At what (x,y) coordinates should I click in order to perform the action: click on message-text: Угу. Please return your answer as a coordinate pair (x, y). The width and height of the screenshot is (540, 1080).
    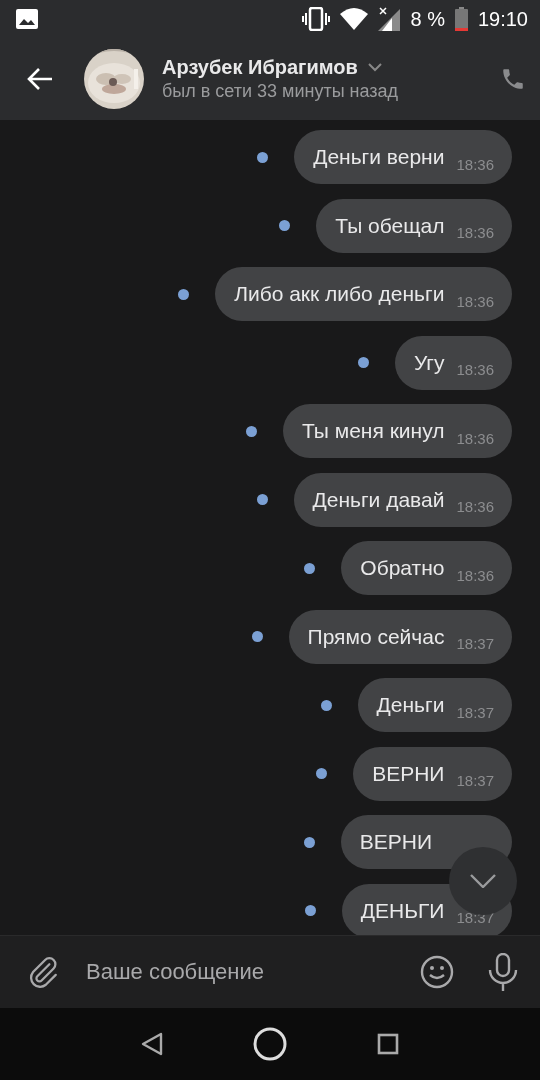
    Looking at the image, I should click on (429, 362).